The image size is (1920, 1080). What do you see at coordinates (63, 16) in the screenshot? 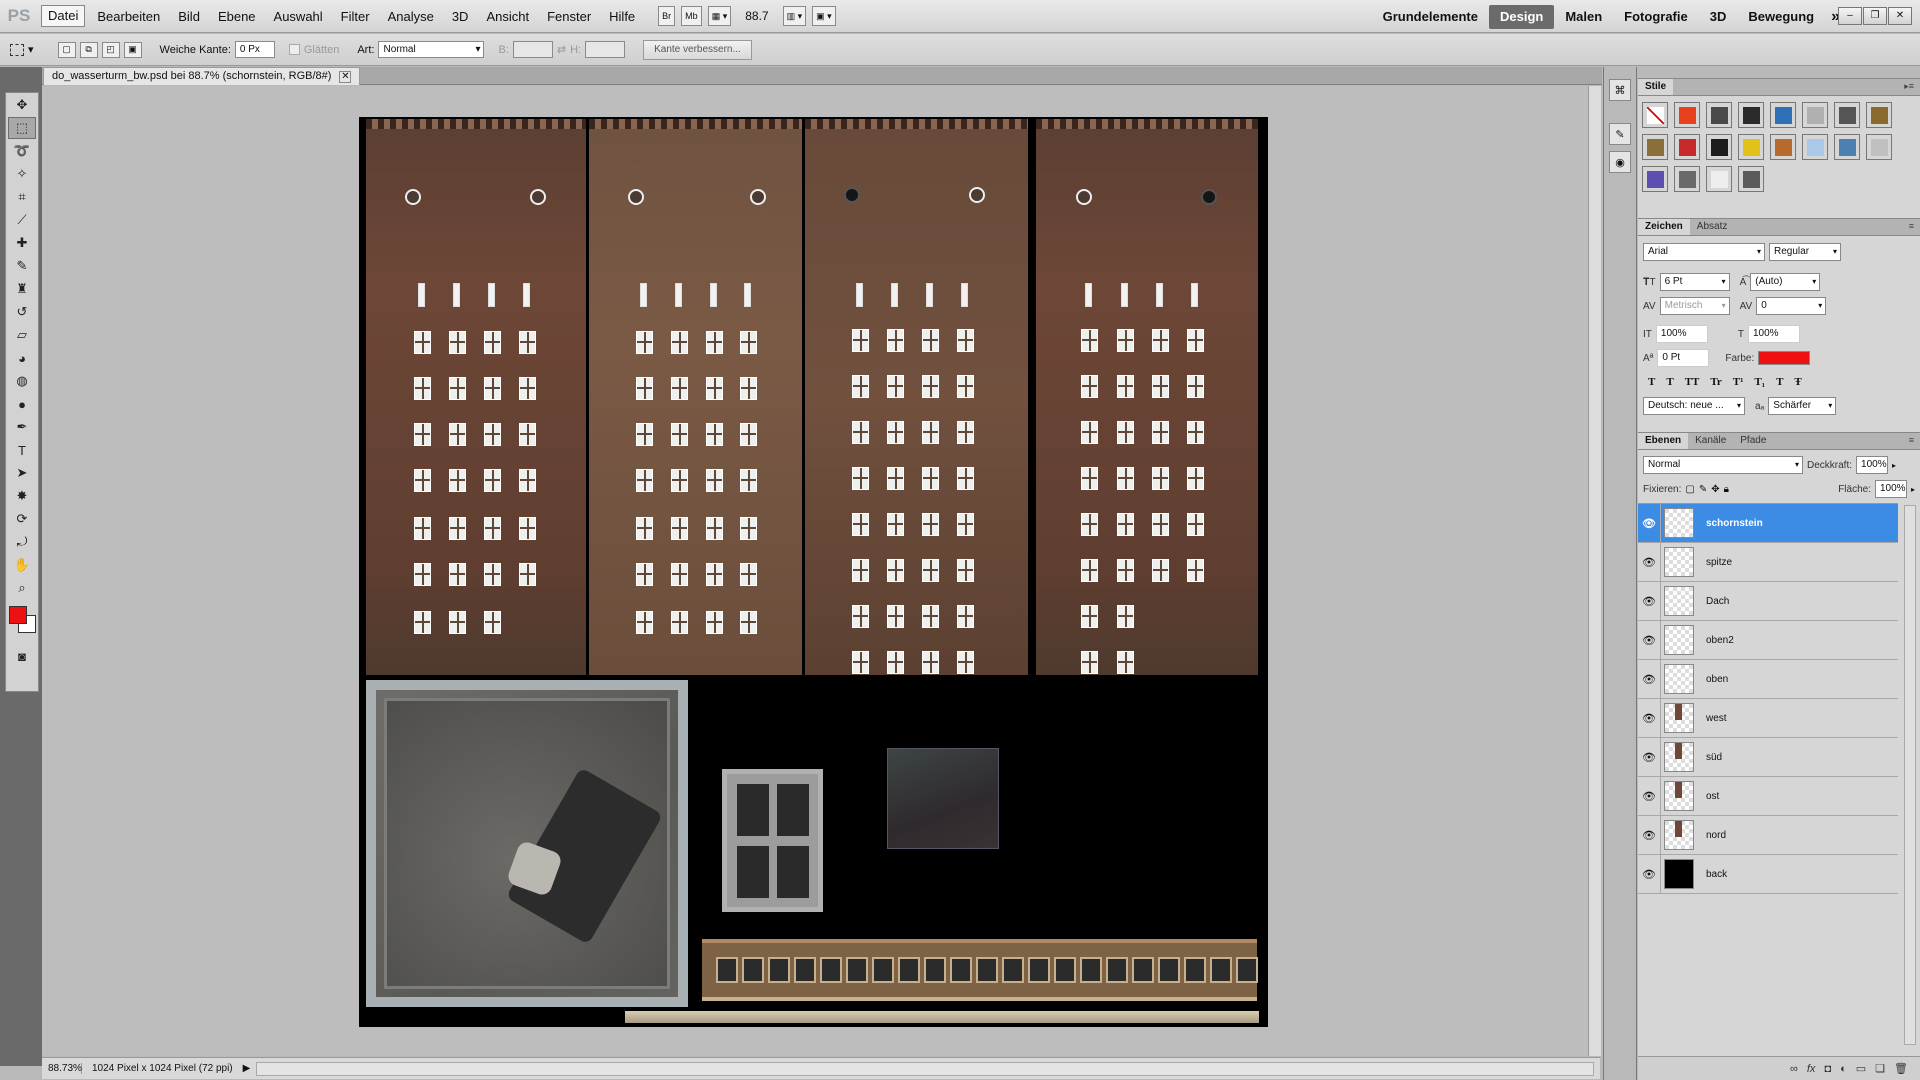
I see `menu-datei: Datei` at bounding box center [63, 16].